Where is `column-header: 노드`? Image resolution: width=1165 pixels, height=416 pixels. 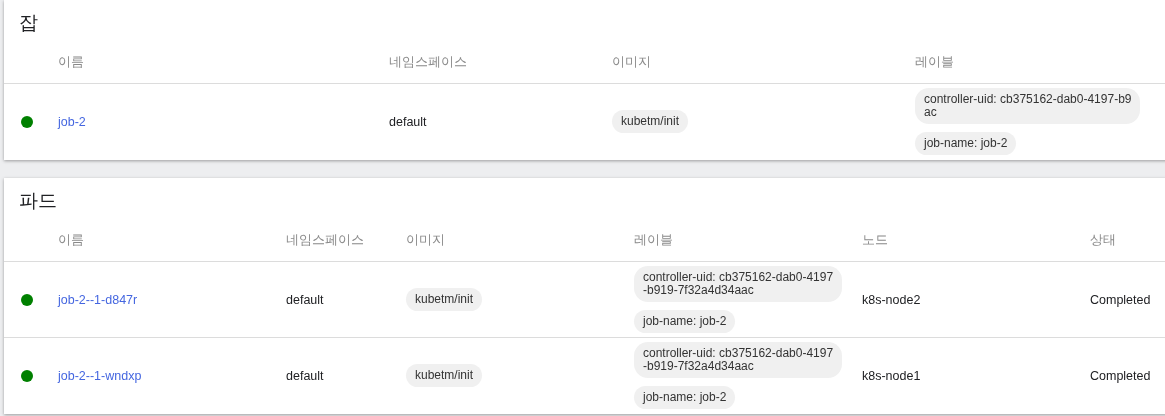 column-header: 노드 is located at coordinates (875, 239).